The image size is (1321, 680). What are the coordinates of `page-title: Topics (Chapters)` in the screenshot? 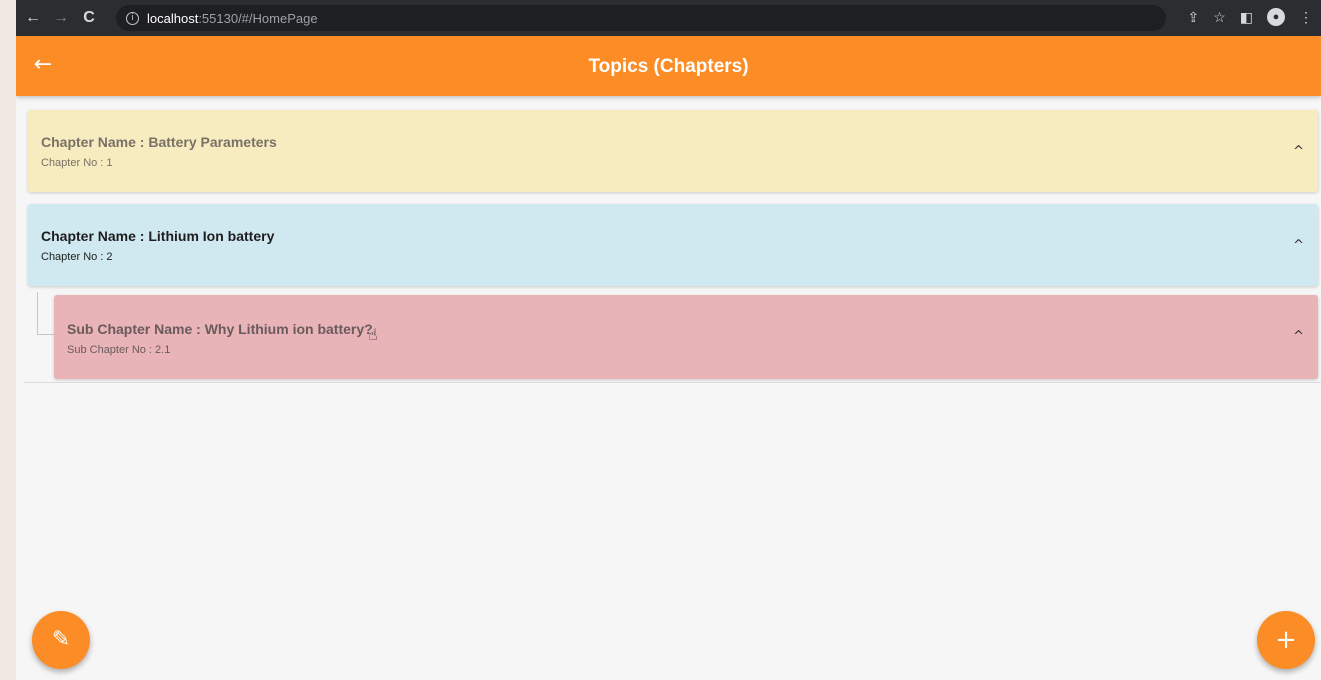 It's located at (668, 66).